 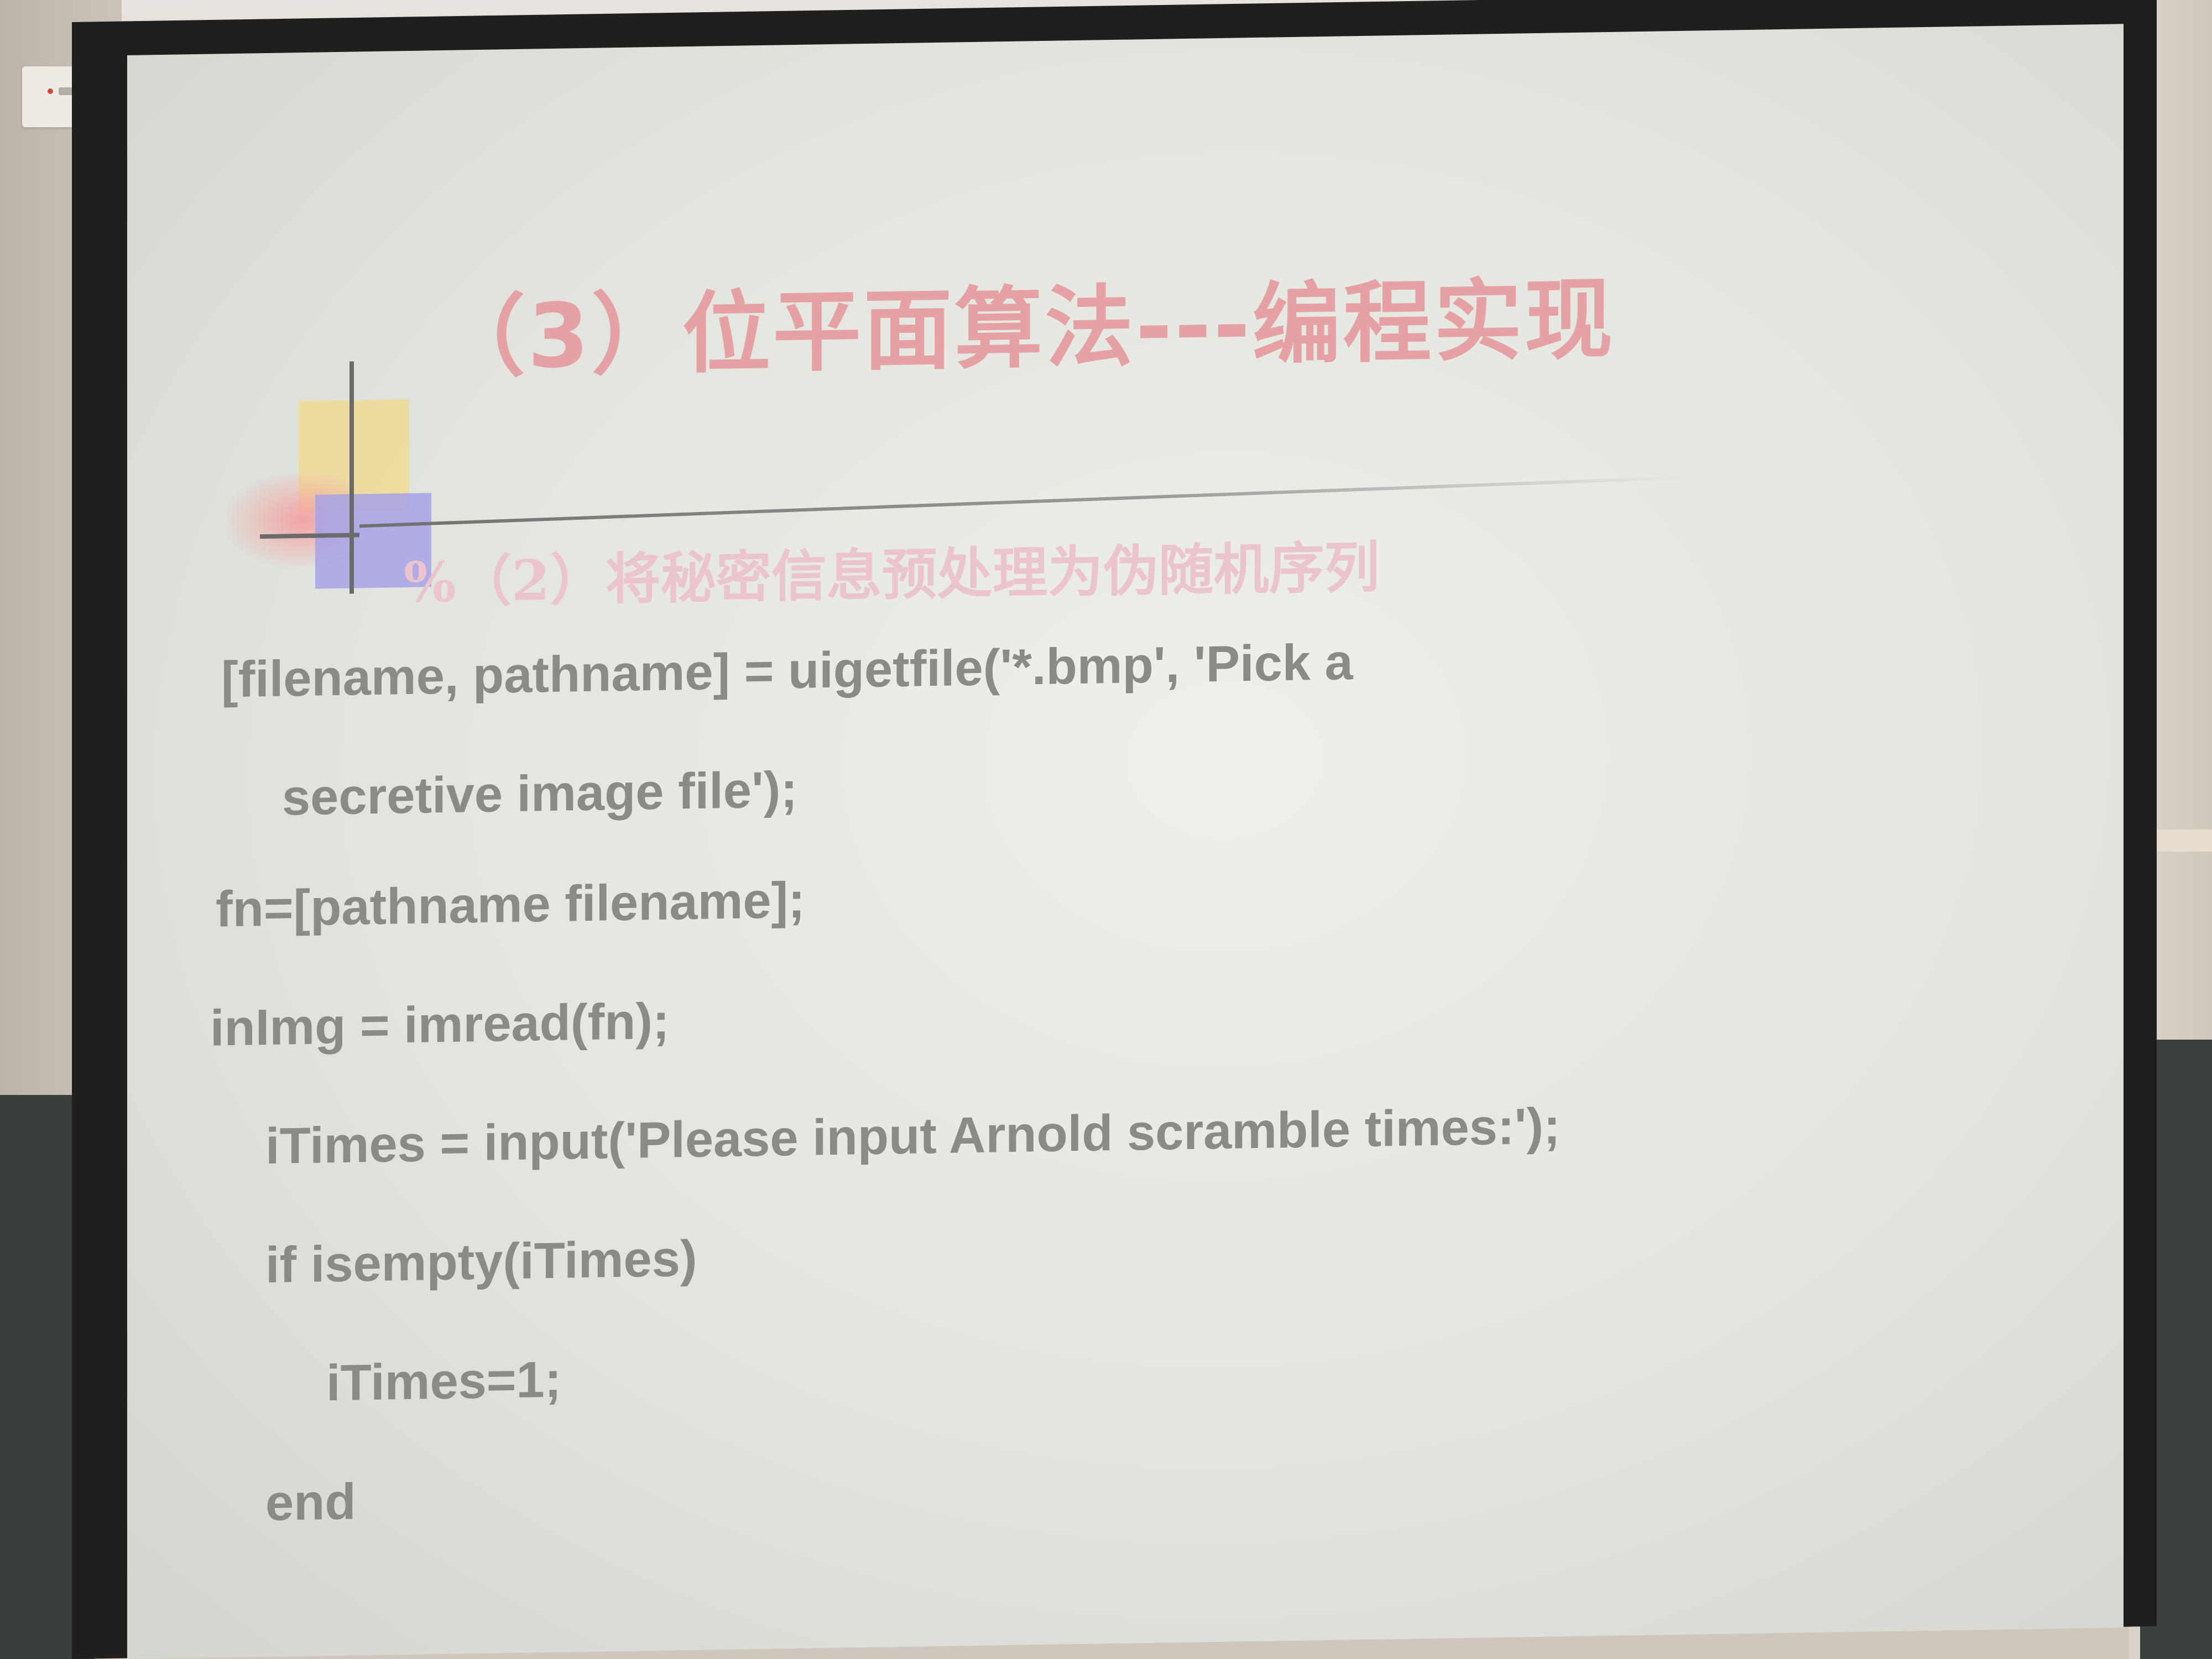 What do you see at coordinates (1026, 329) in the screenshot?
I see `slide-title: （3）位平面算法---编程实现` at bounding box center [1026, 329].